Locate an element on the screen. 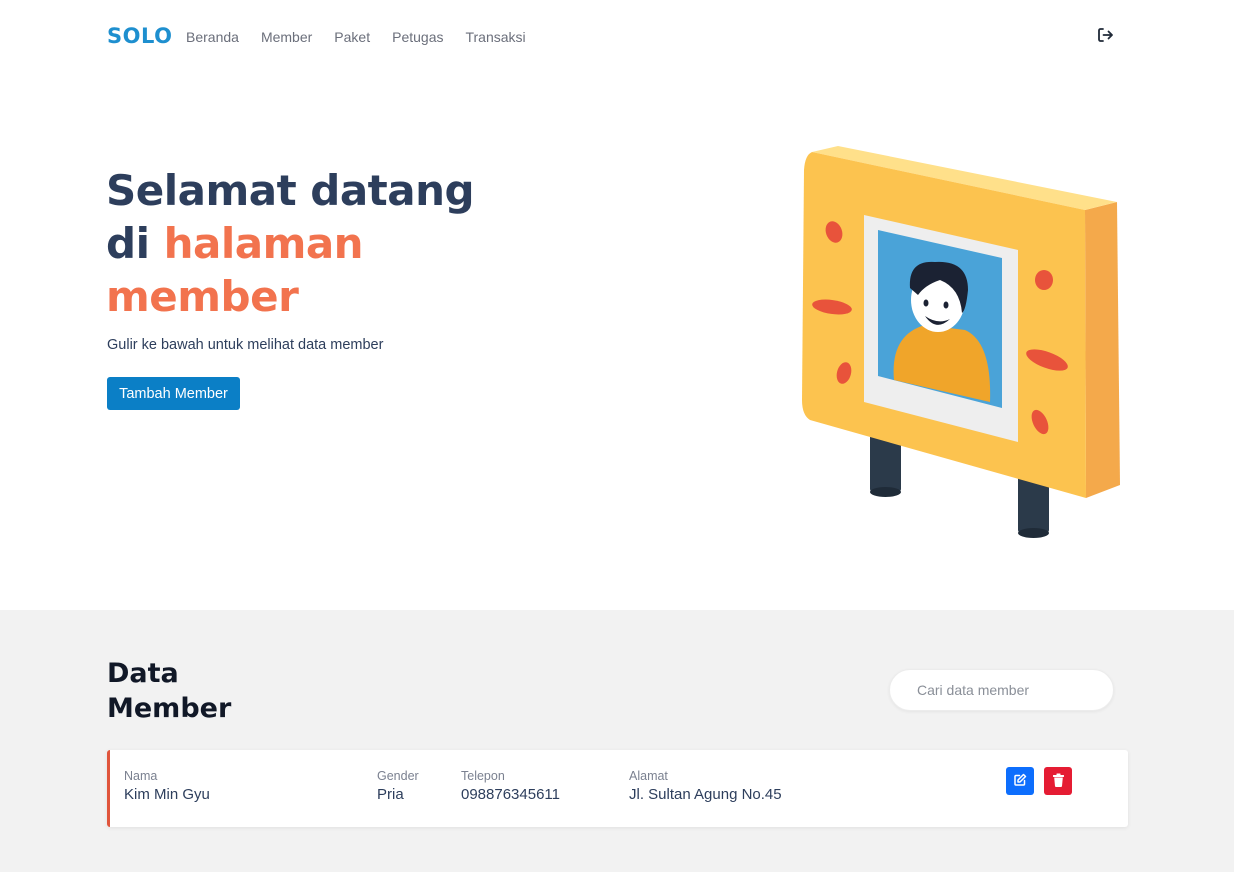  member-phone-label: Telepon is located at coordinates (483, 776).